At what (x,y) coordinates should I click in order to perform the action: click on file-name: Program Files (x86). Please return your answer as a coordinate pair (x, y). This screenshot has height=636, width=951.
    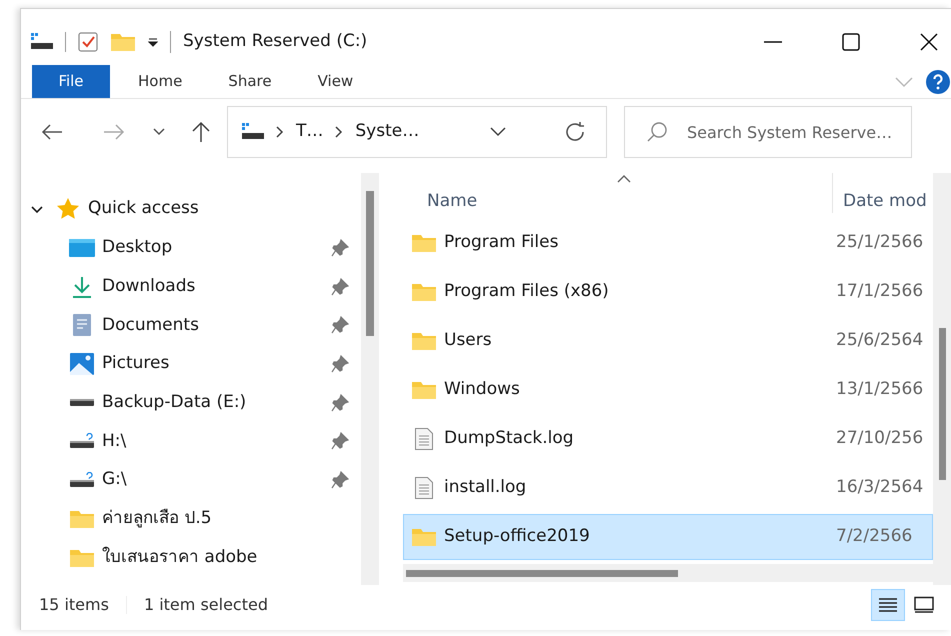
    Looking at the image, I should click on (527, 292).